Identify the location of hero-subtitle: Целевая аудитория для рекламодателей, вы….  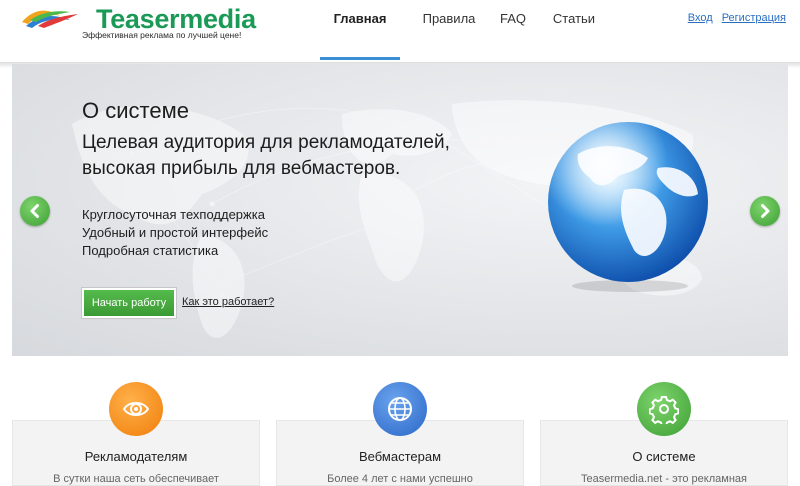
(266, 156).